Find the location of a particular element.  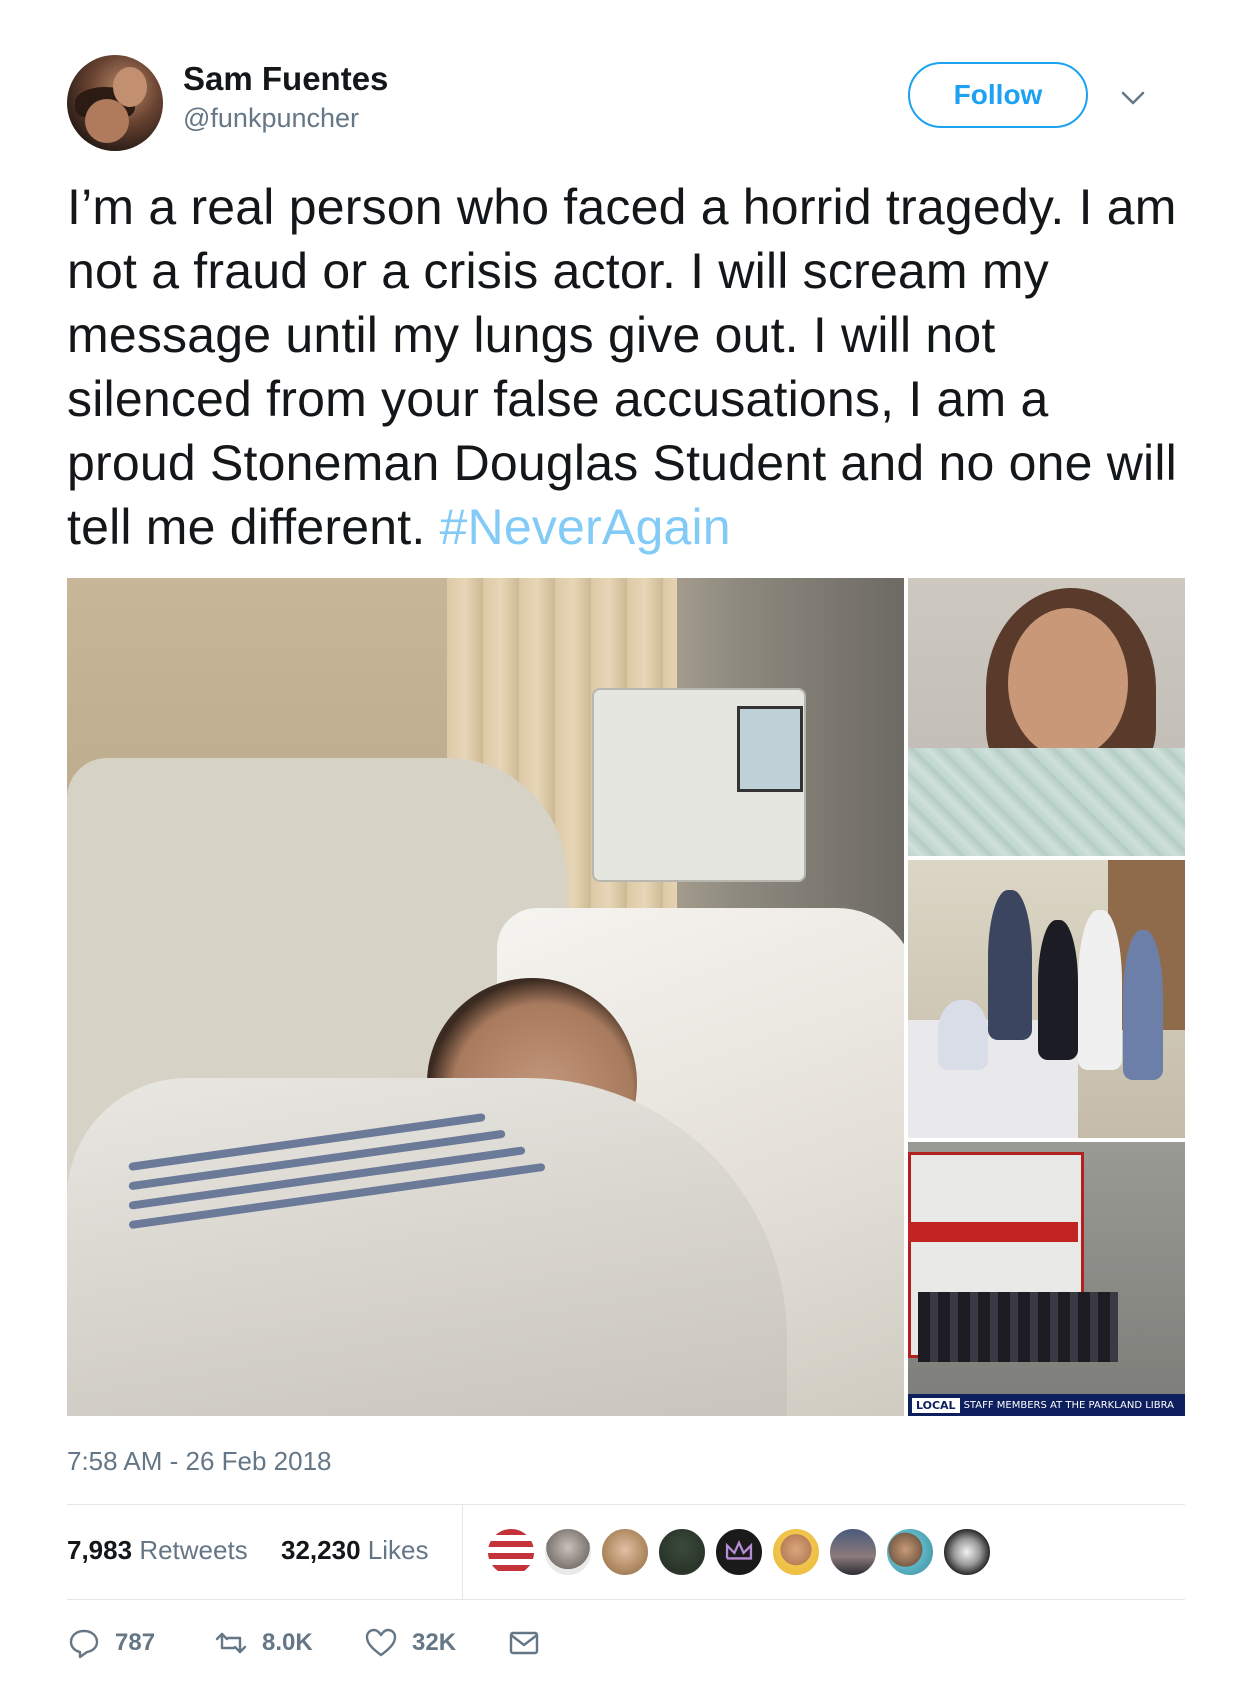

hashtag-link: #NeverAgain is located at coordinates (585, 527).